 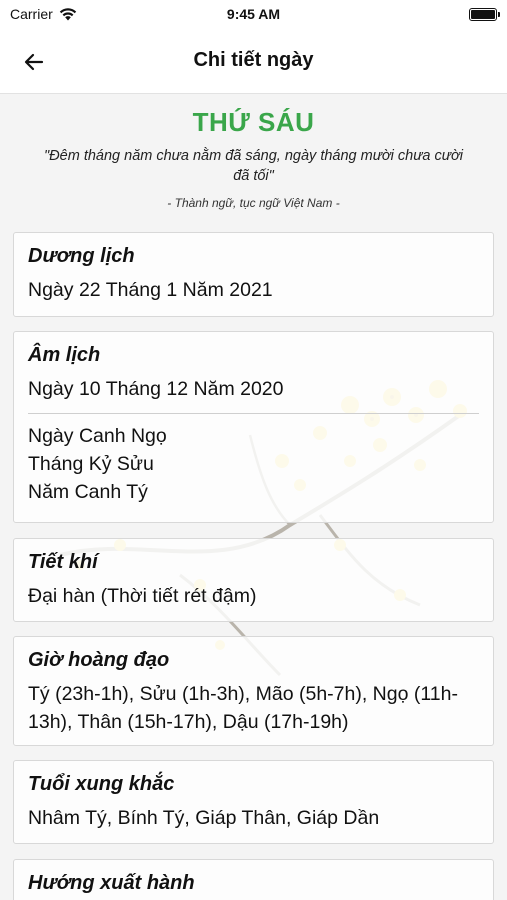 I want to click on status-bar: Carrier 9:45 AM, so click(x=253, y=14).